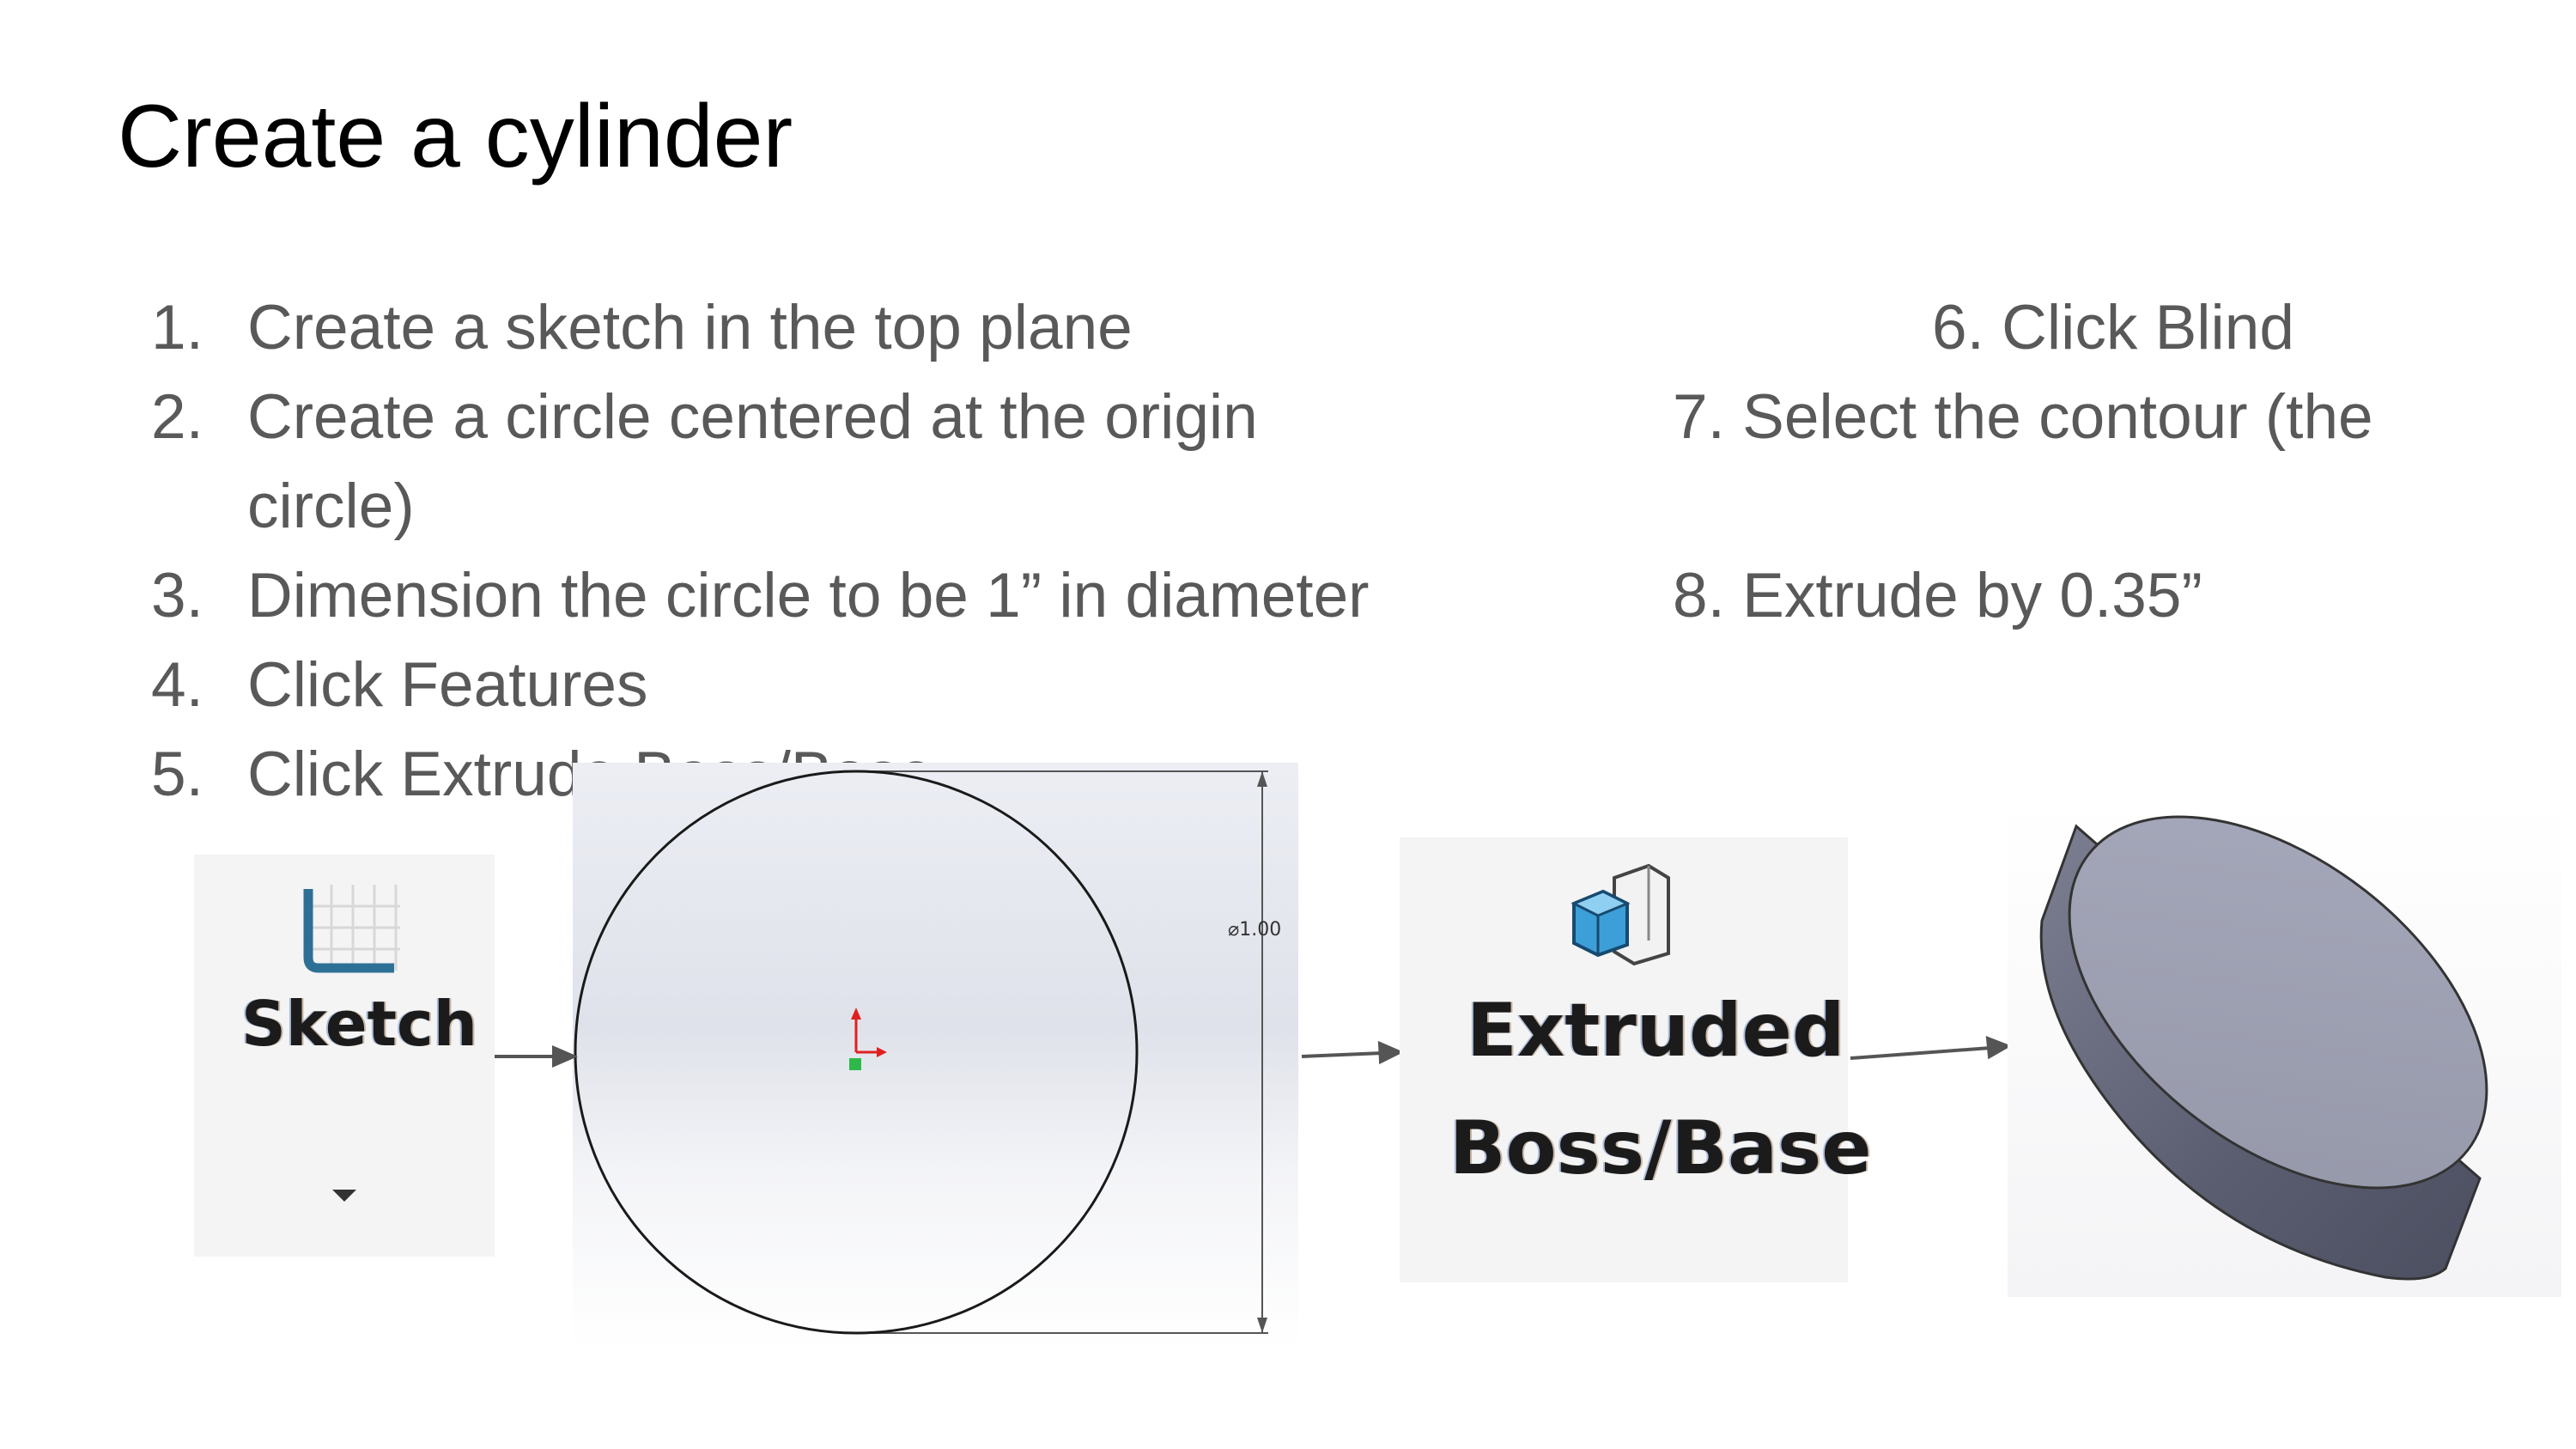 The image size is (2576, 1449). What do you see at coordinates (177, 417) in the screenshot?
I see `step-number: 2.` at bounding box center [177, 417].